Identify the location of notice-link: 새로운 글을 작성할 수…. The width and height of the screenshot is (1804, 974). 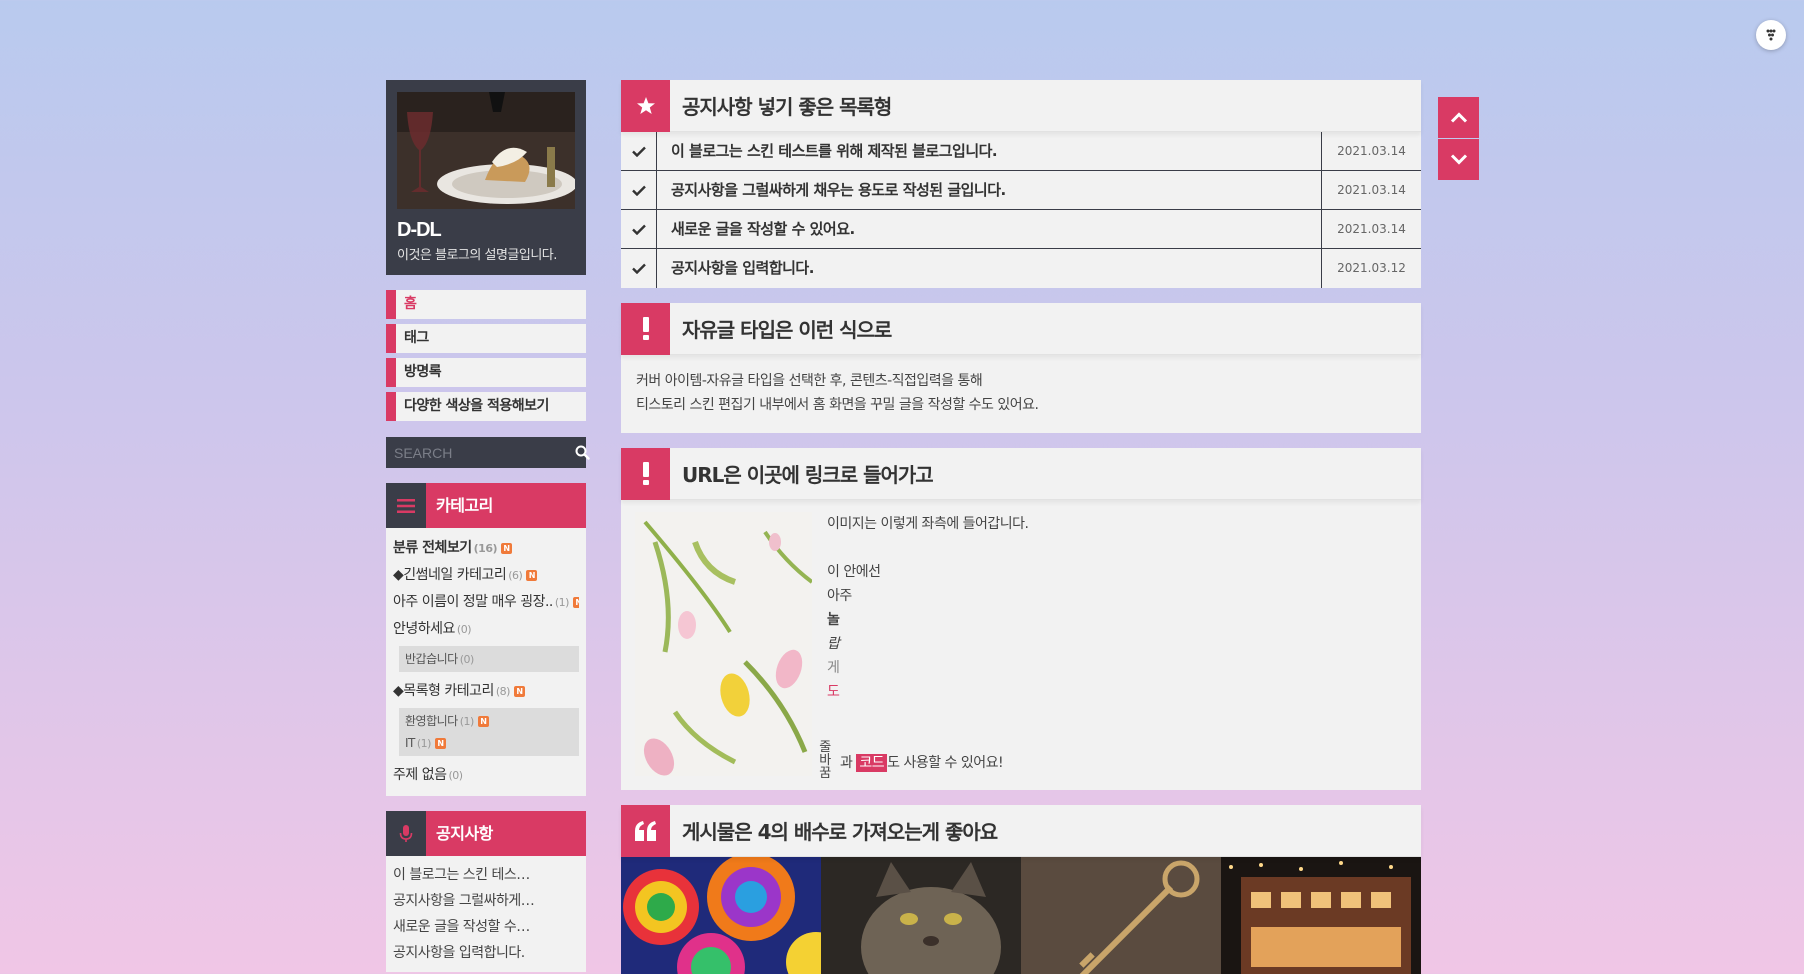
(486, 927).